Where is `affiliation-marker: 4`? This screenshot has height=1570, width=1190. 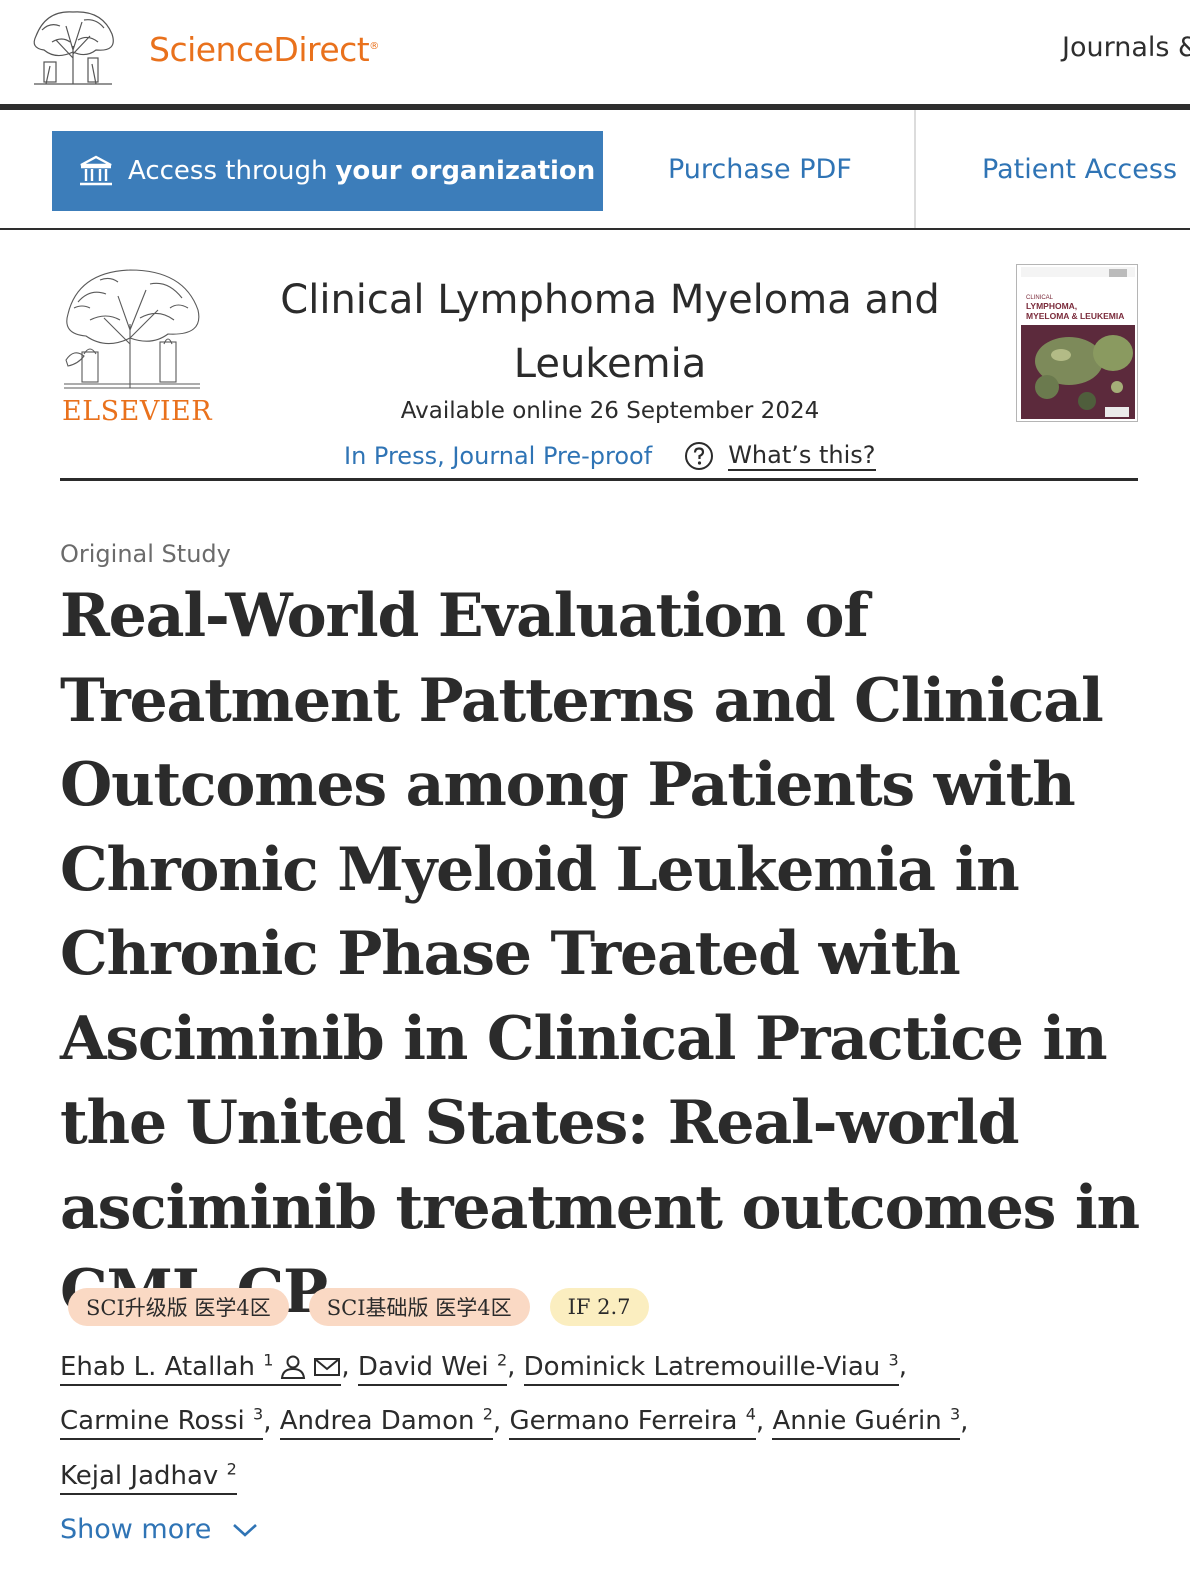 affiliation-marker: 4 is located at coordinates (750, 1414).